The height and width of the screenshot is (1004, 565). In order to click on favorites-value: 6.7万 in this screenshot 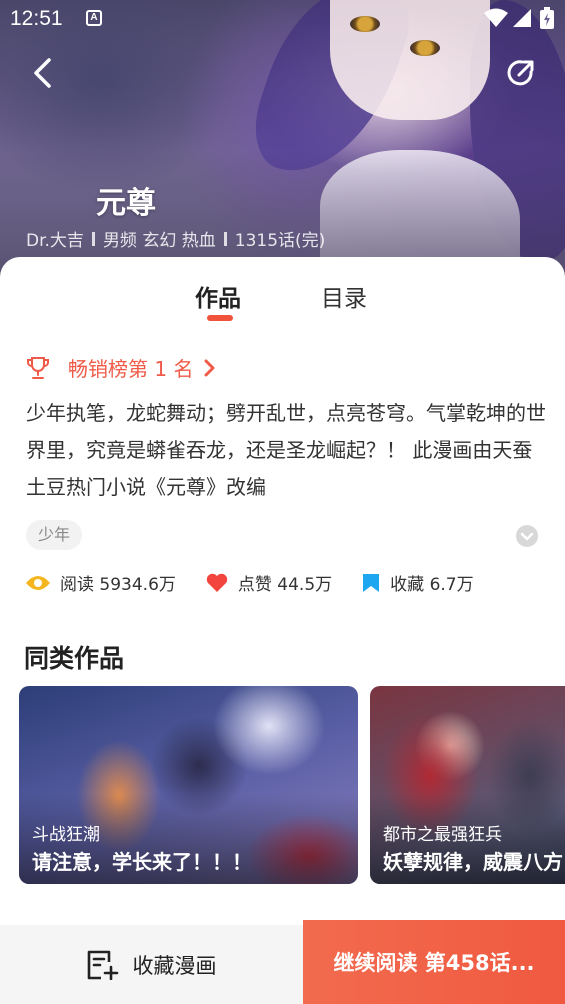, I will do `click(451, 585)`.